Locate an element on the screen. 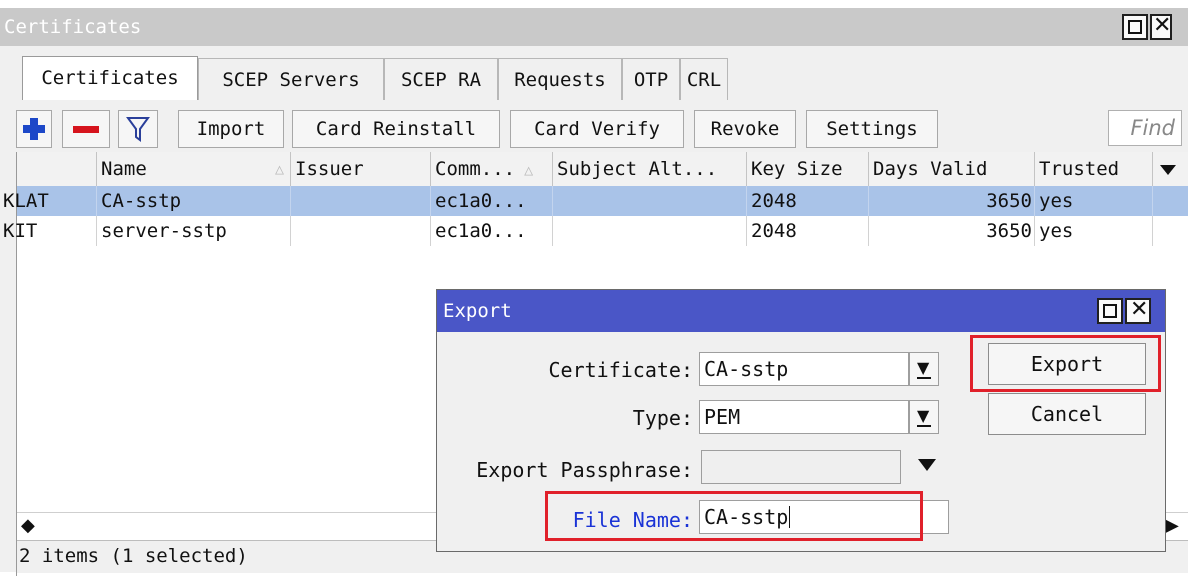 This screenshot has width=1188, height=576. columns-menu-icon is located at coordinates (1170, 169).